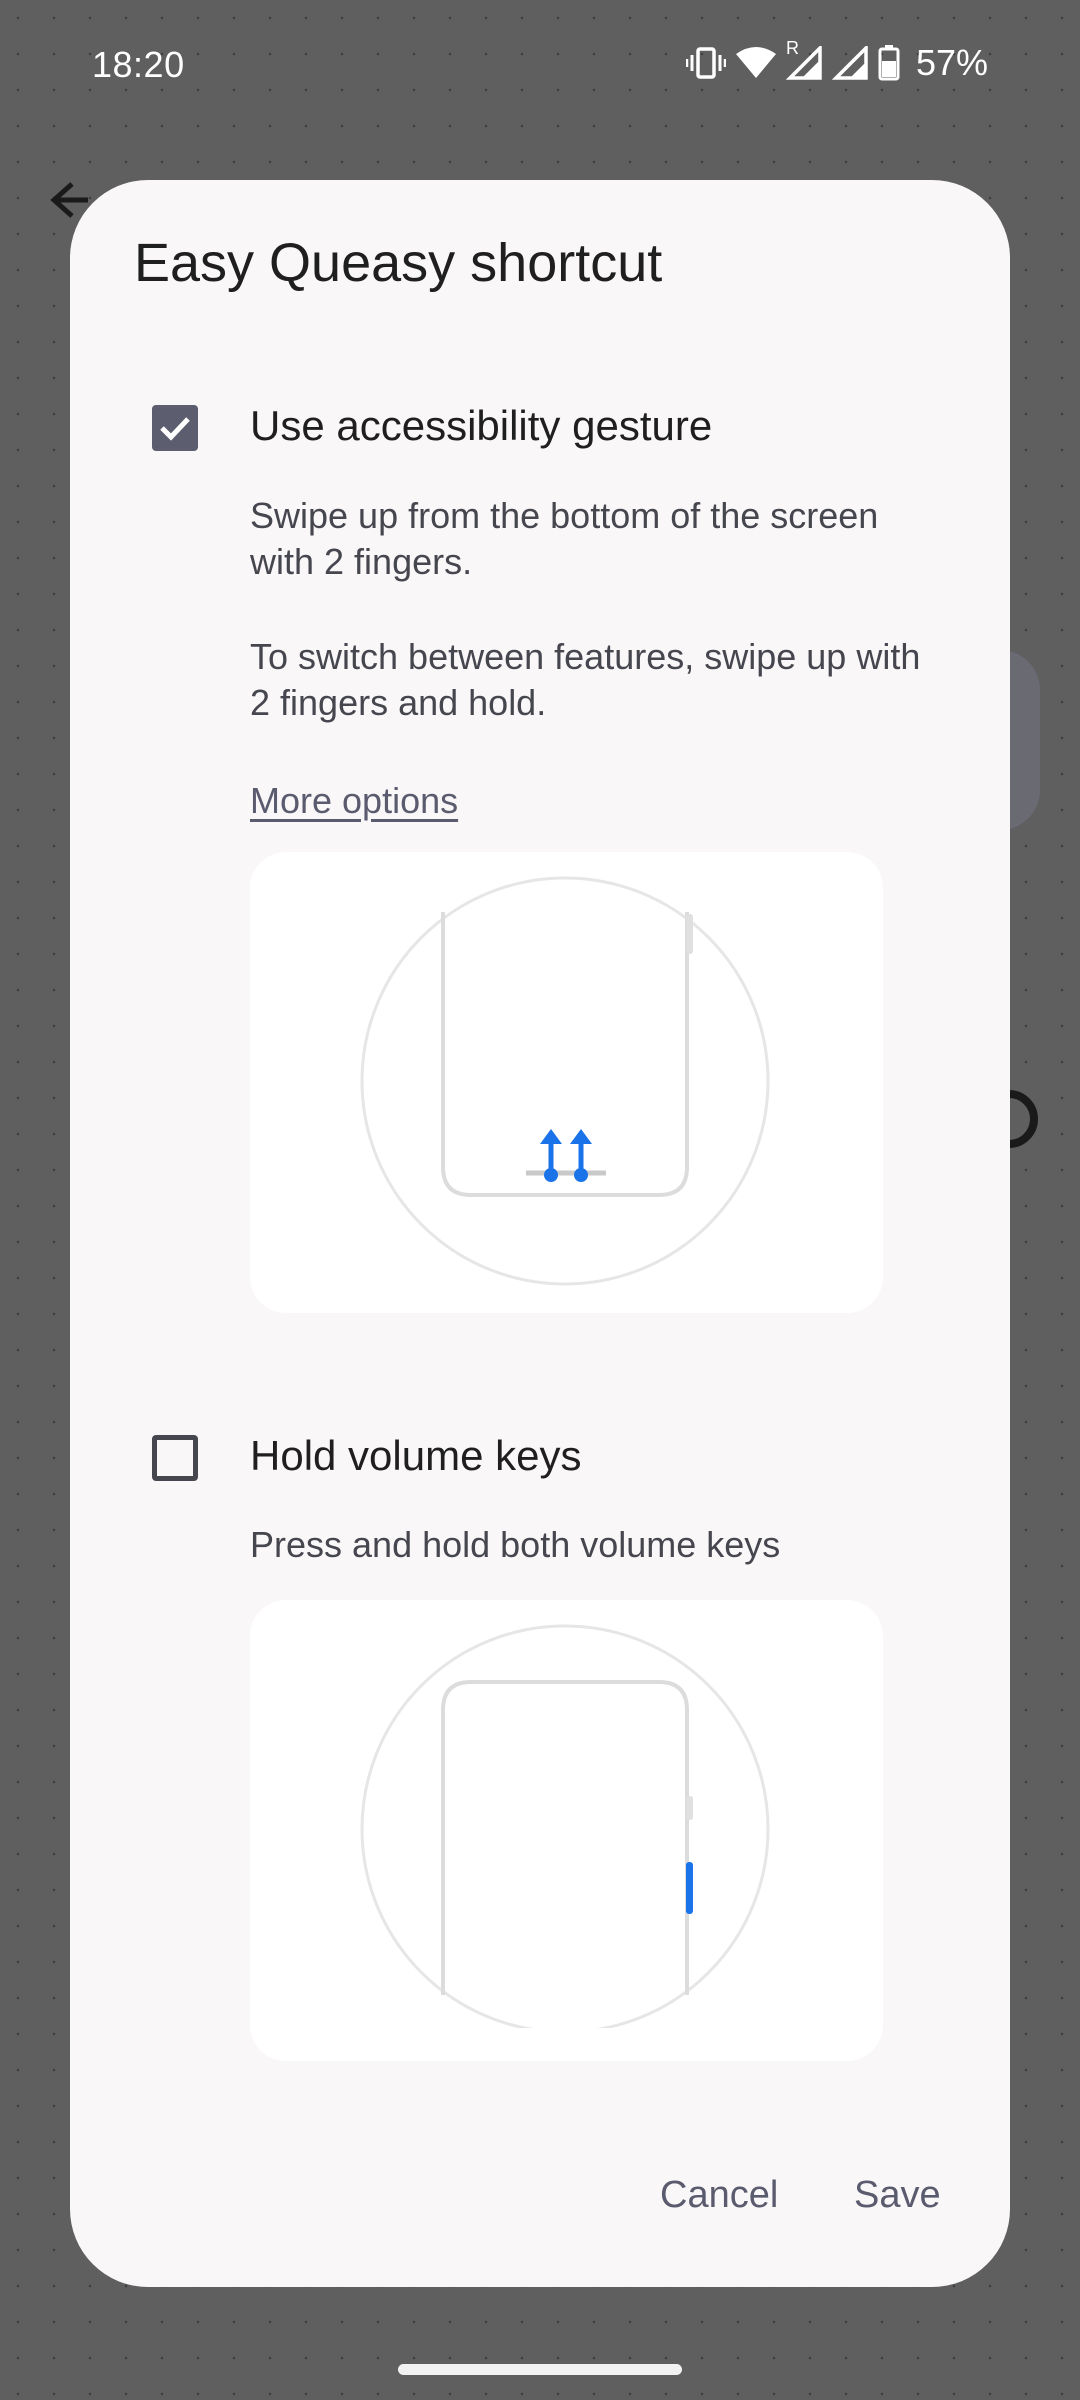 The width and height of the screenshot is (1080, 2400). I want to click on save-button: Save, so click(897, 2195).